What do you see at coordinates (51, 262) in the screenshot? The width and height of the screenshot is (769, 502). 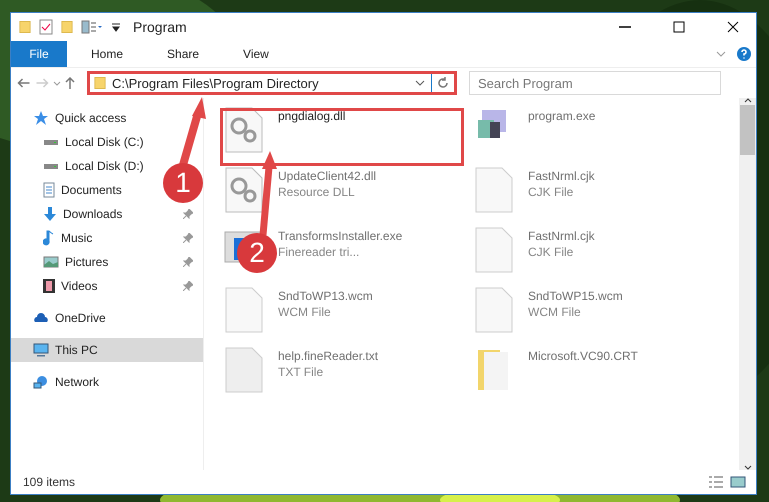 I see `picture-icon` at bounding box center [51, 262].